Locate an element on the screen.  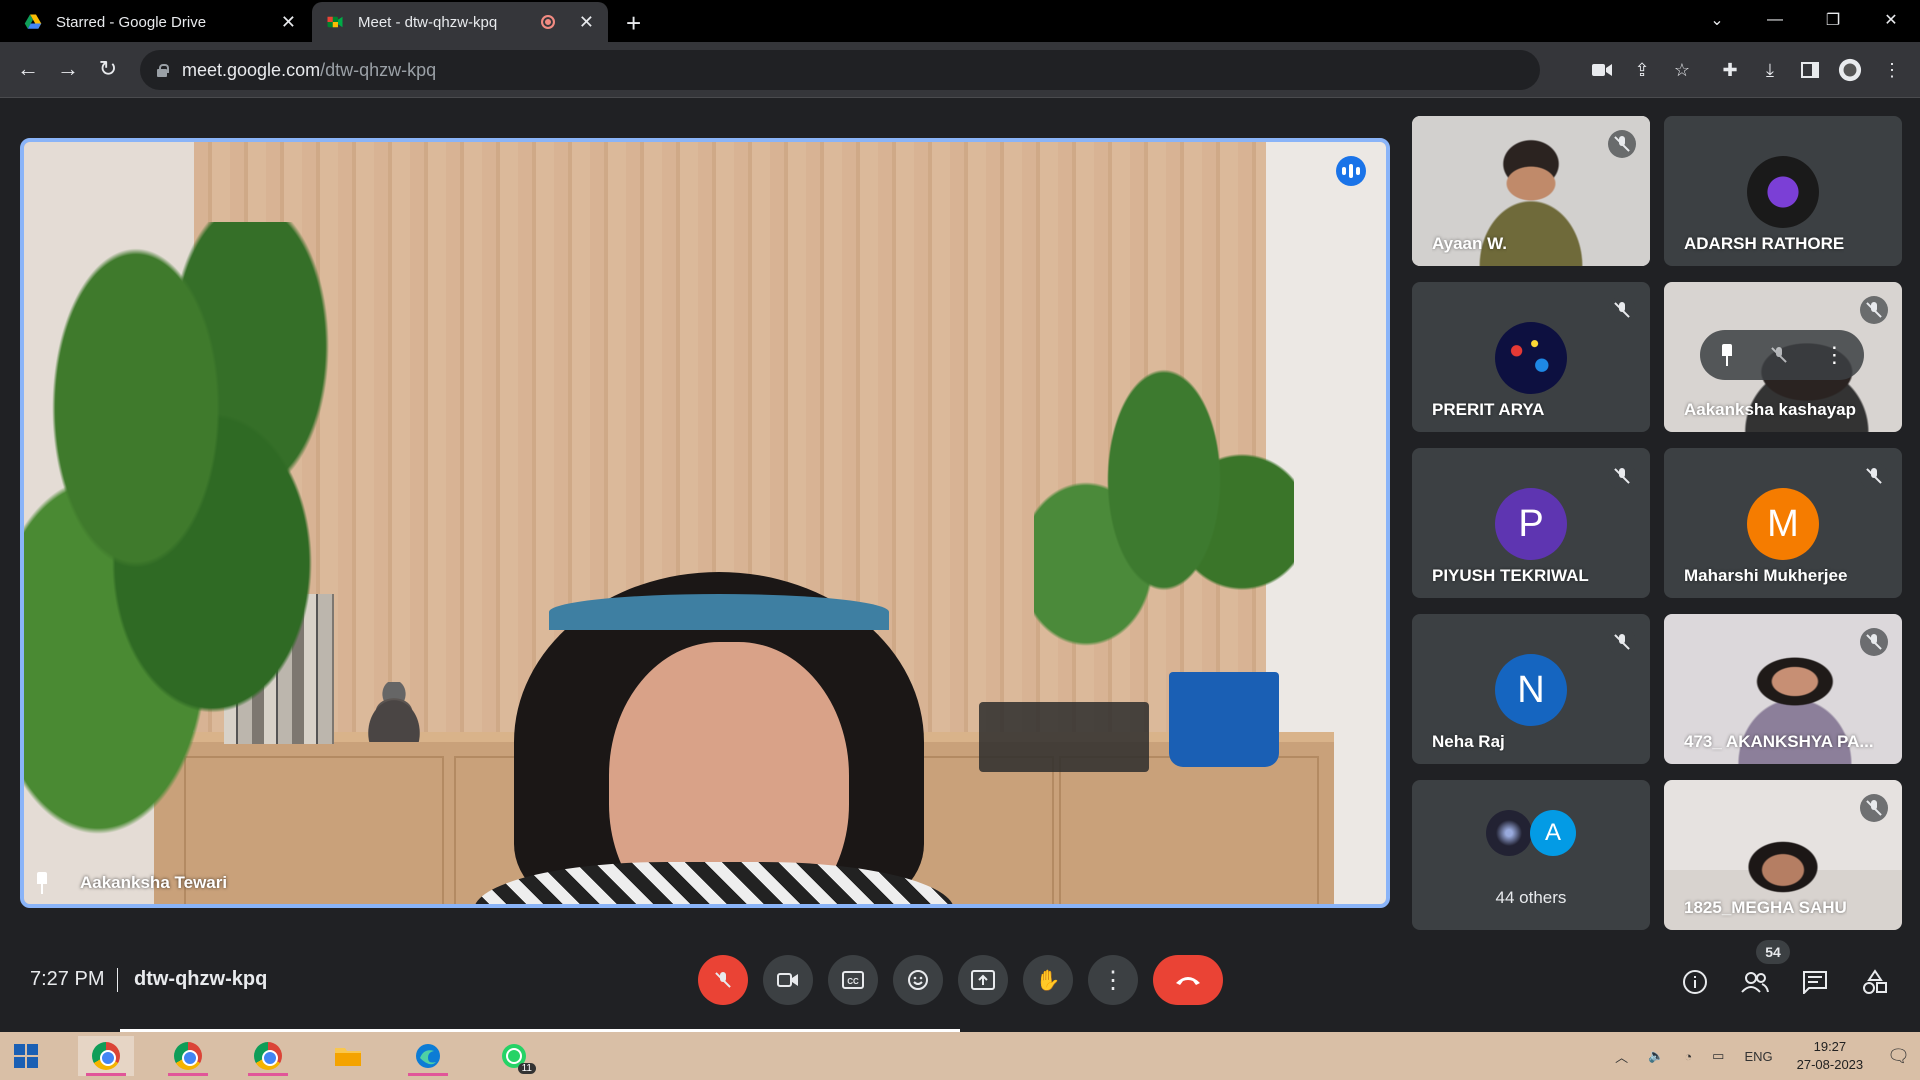
restore-icon: ❐ is located at coordinates (1833, 20).